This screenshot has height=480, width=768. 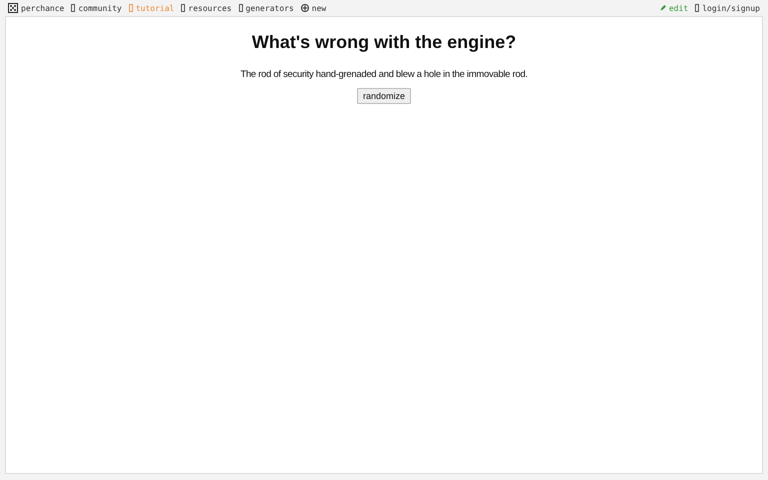 I want to click on dice-icon, so click(x=13, y=8).